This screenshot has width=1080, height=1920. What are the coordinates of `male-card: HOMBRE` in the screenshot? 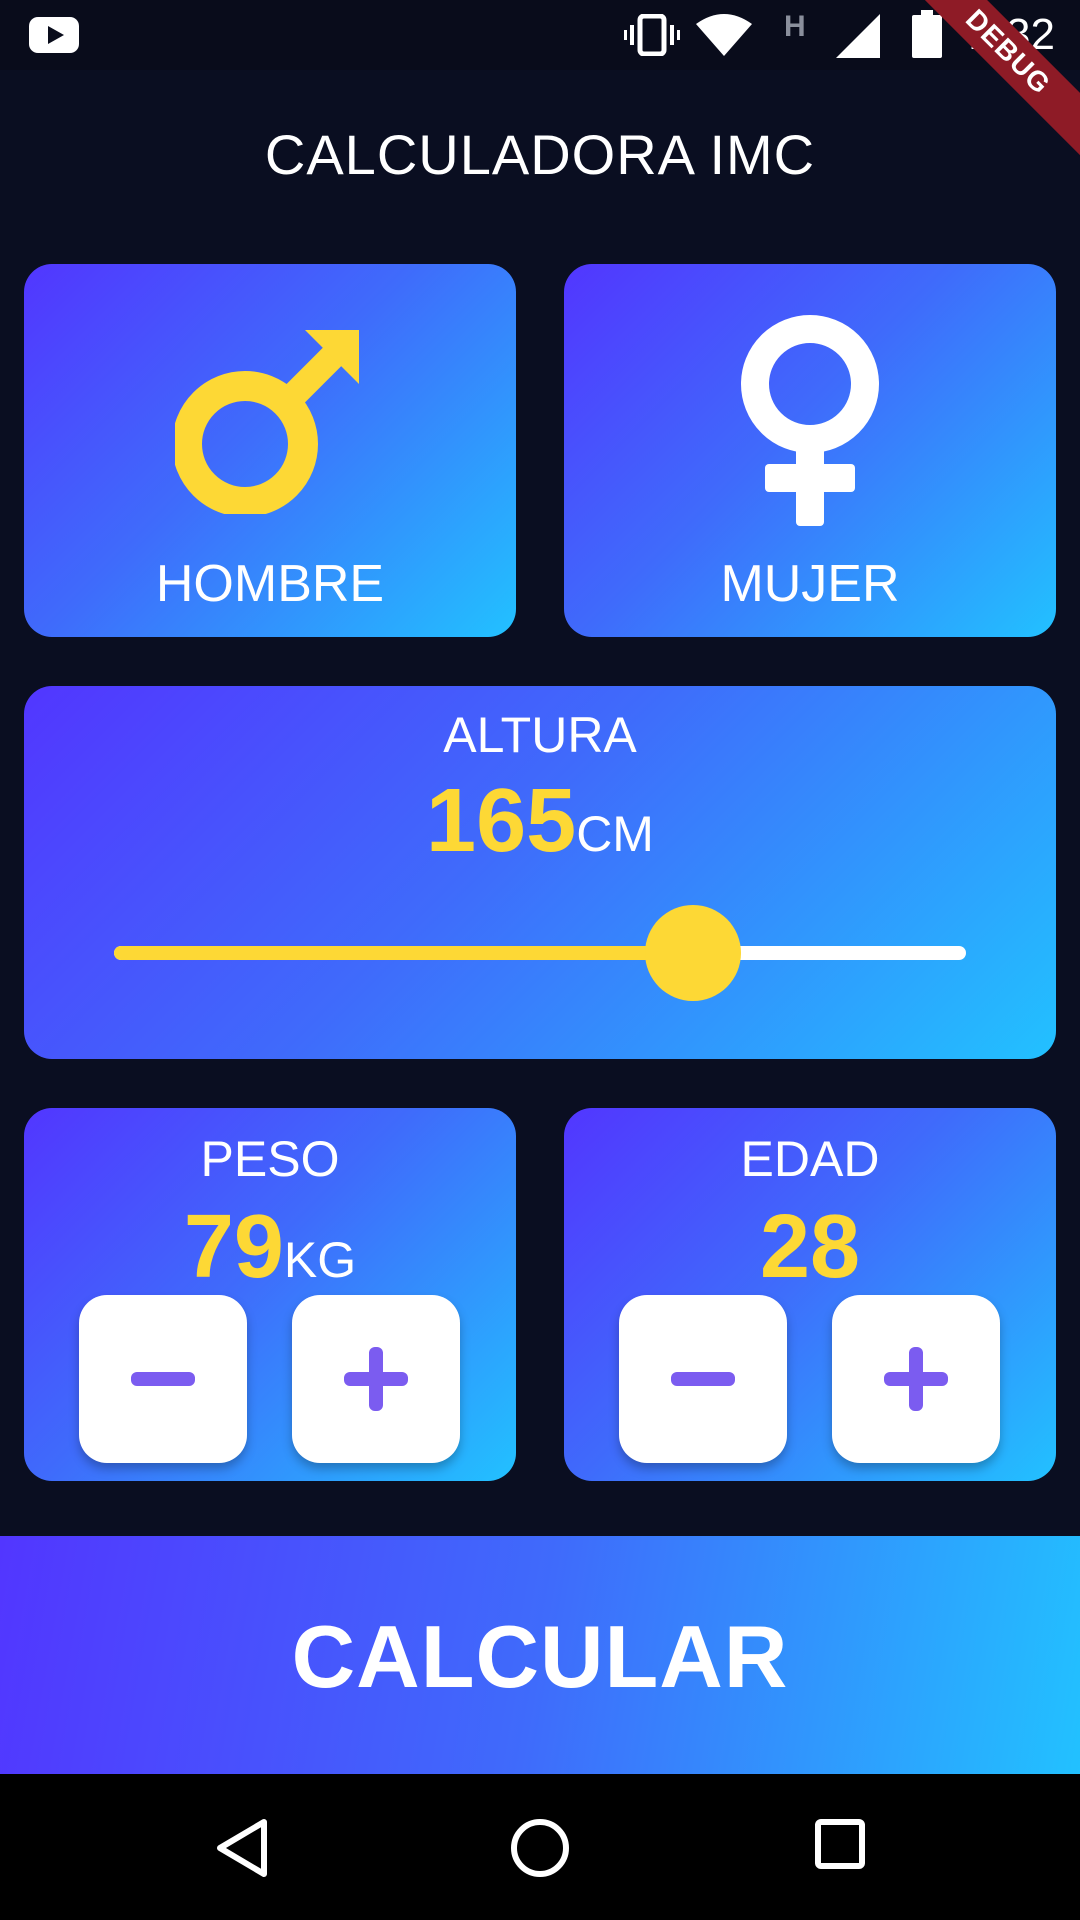 It's located at (270, 450).